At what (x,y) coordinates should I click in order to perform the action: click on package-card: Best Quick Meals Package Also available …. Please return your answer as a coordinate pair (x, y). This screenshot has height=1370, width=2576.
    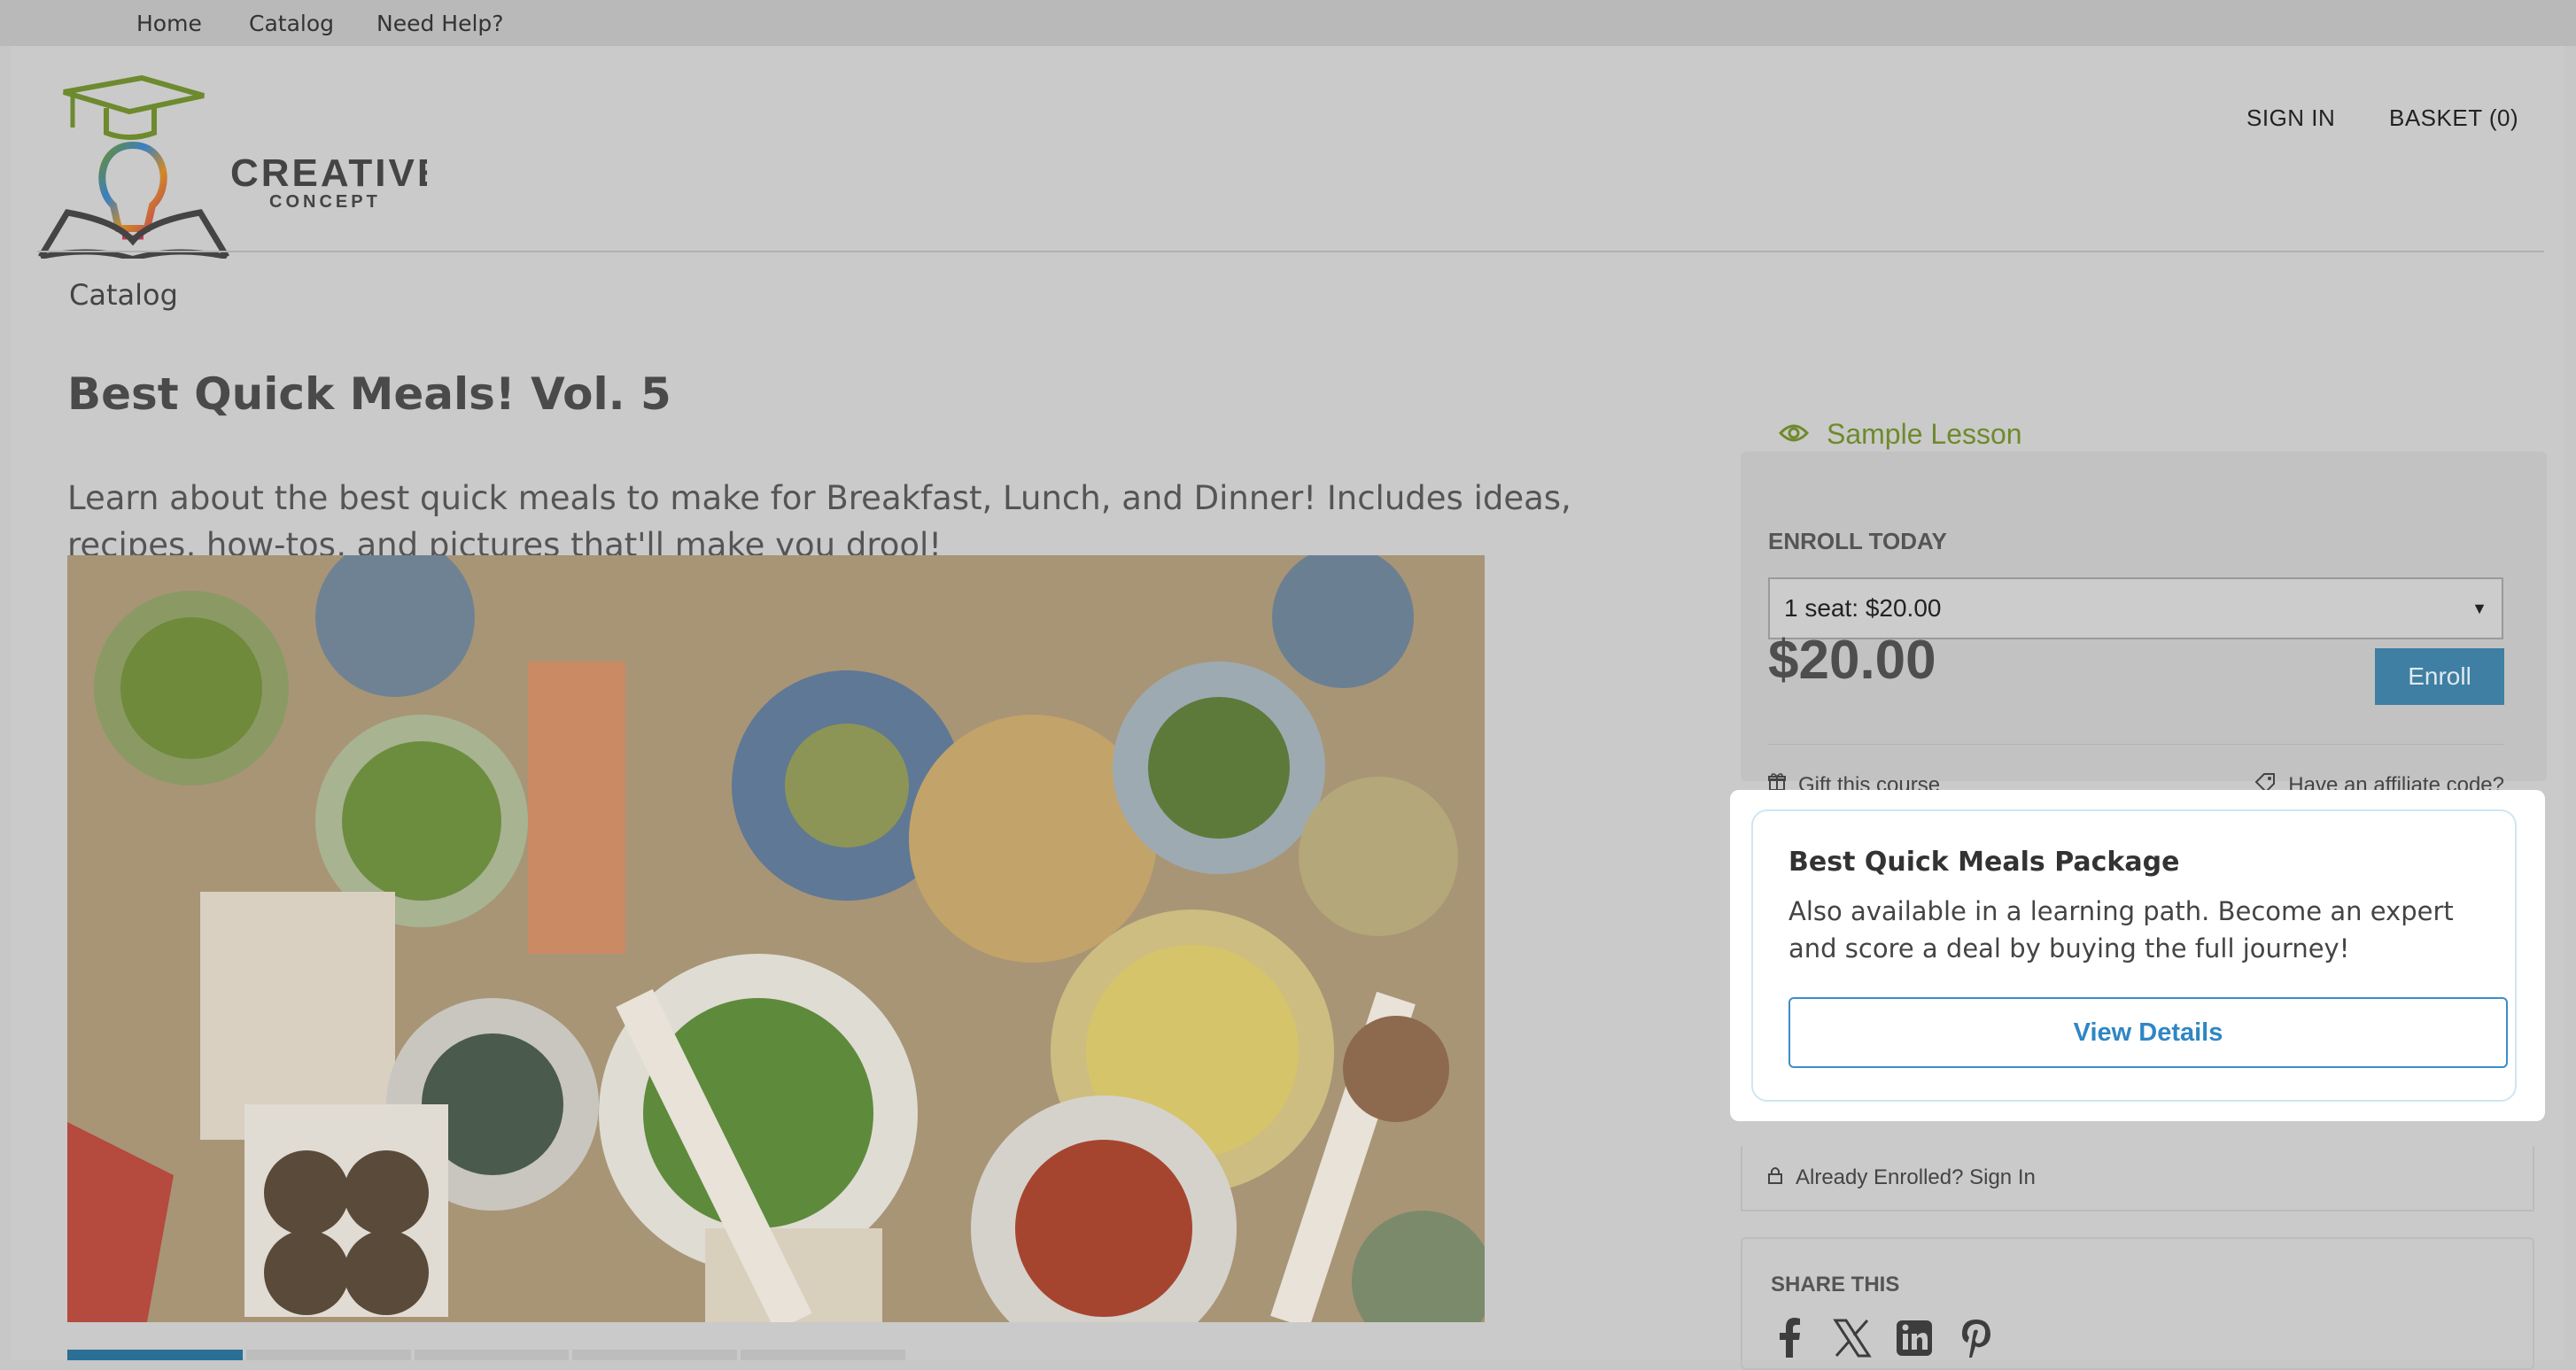
    Looking at the image, I should click on (2134, 956).